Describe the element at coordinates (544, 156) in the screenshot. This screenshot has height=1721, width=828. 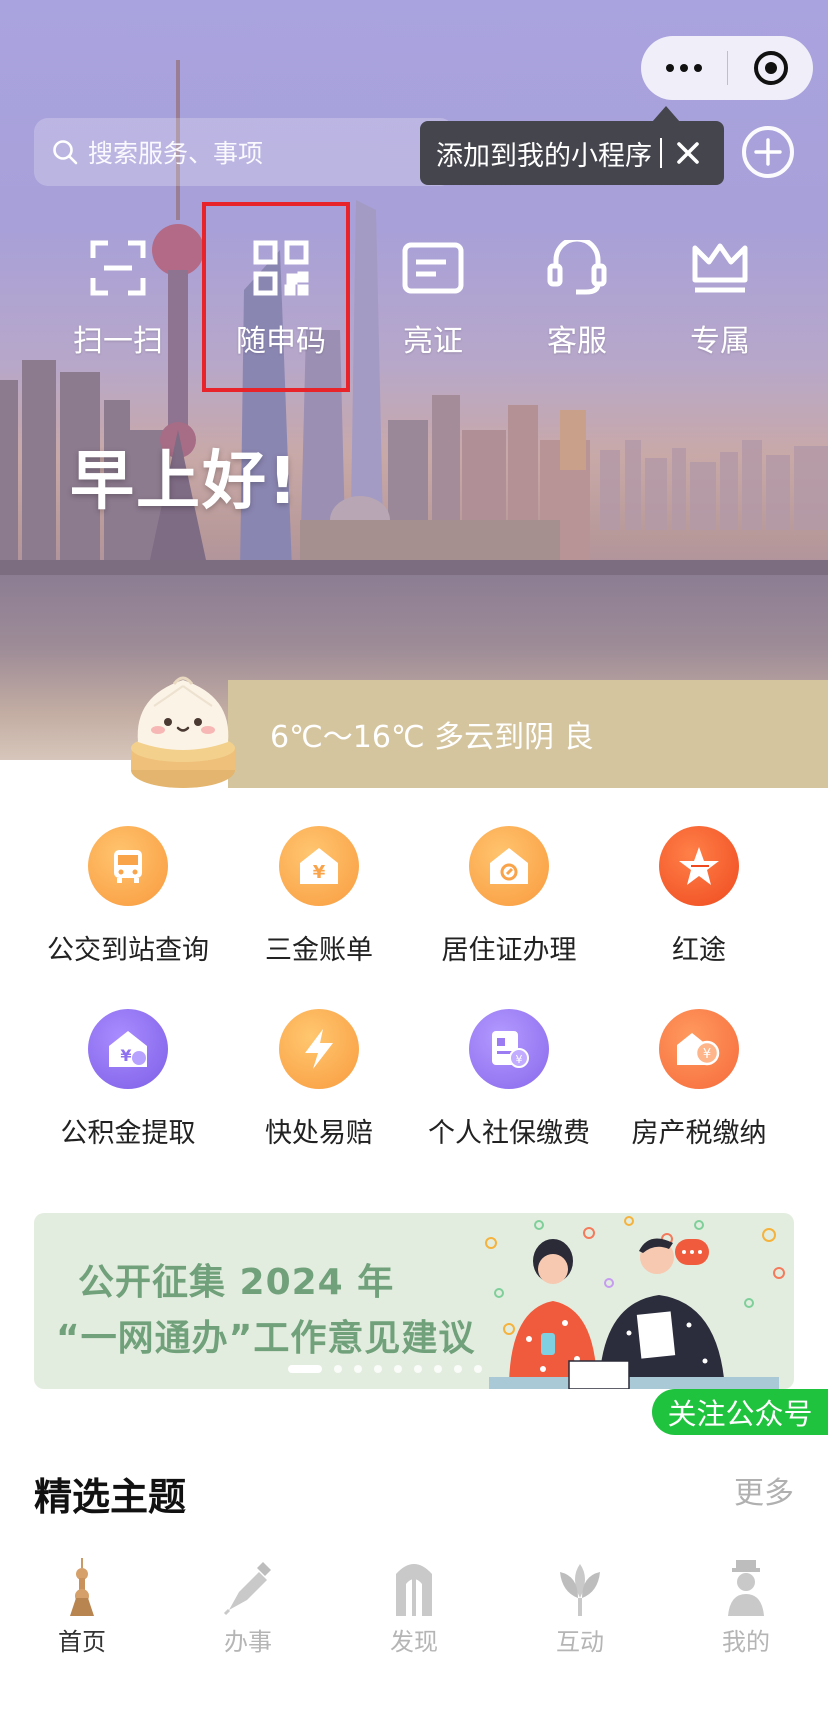
I see `tooltip-text: 添加到我的小程序` at that location.